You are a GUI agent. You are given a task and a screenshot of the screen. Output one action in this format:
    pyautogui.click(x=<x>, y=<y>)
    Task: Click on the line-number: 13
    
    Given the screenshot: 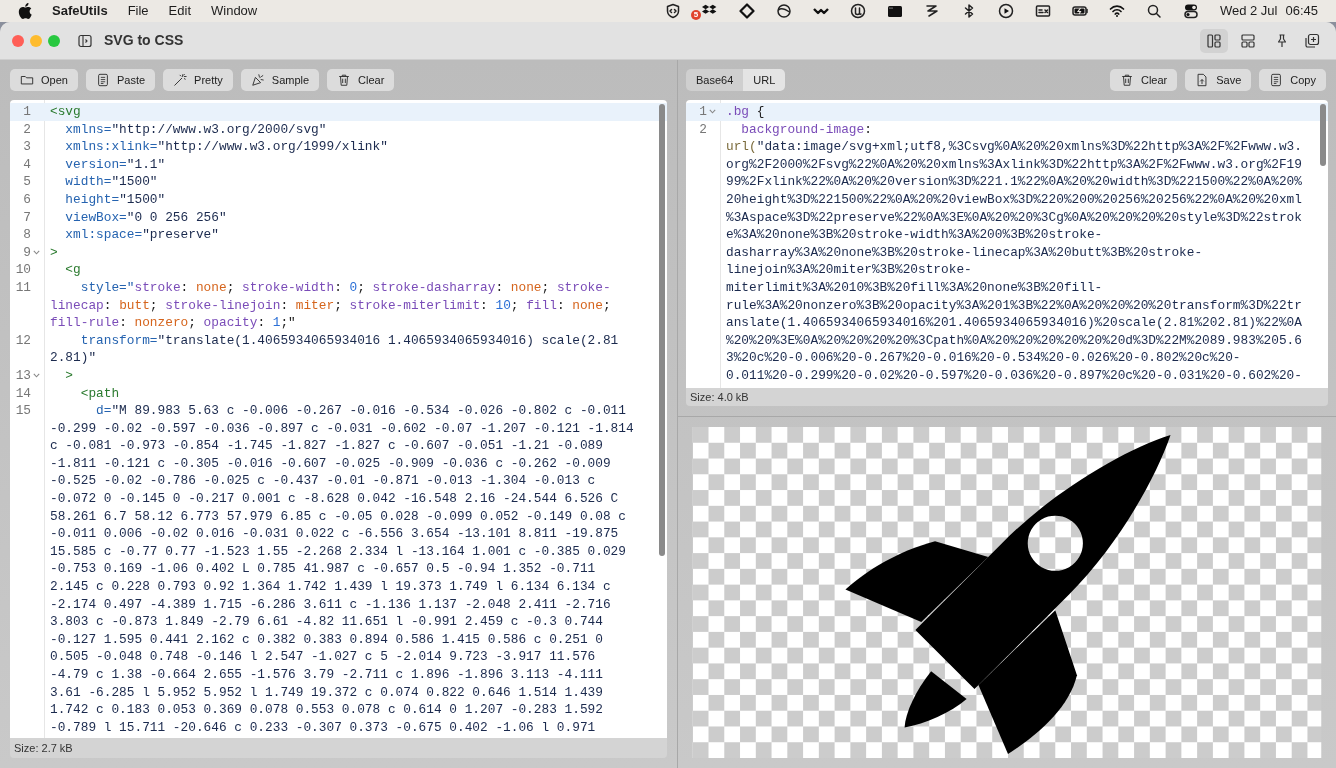 What is the action you would take?
    pyautogui.click(x=23, y=375)
    